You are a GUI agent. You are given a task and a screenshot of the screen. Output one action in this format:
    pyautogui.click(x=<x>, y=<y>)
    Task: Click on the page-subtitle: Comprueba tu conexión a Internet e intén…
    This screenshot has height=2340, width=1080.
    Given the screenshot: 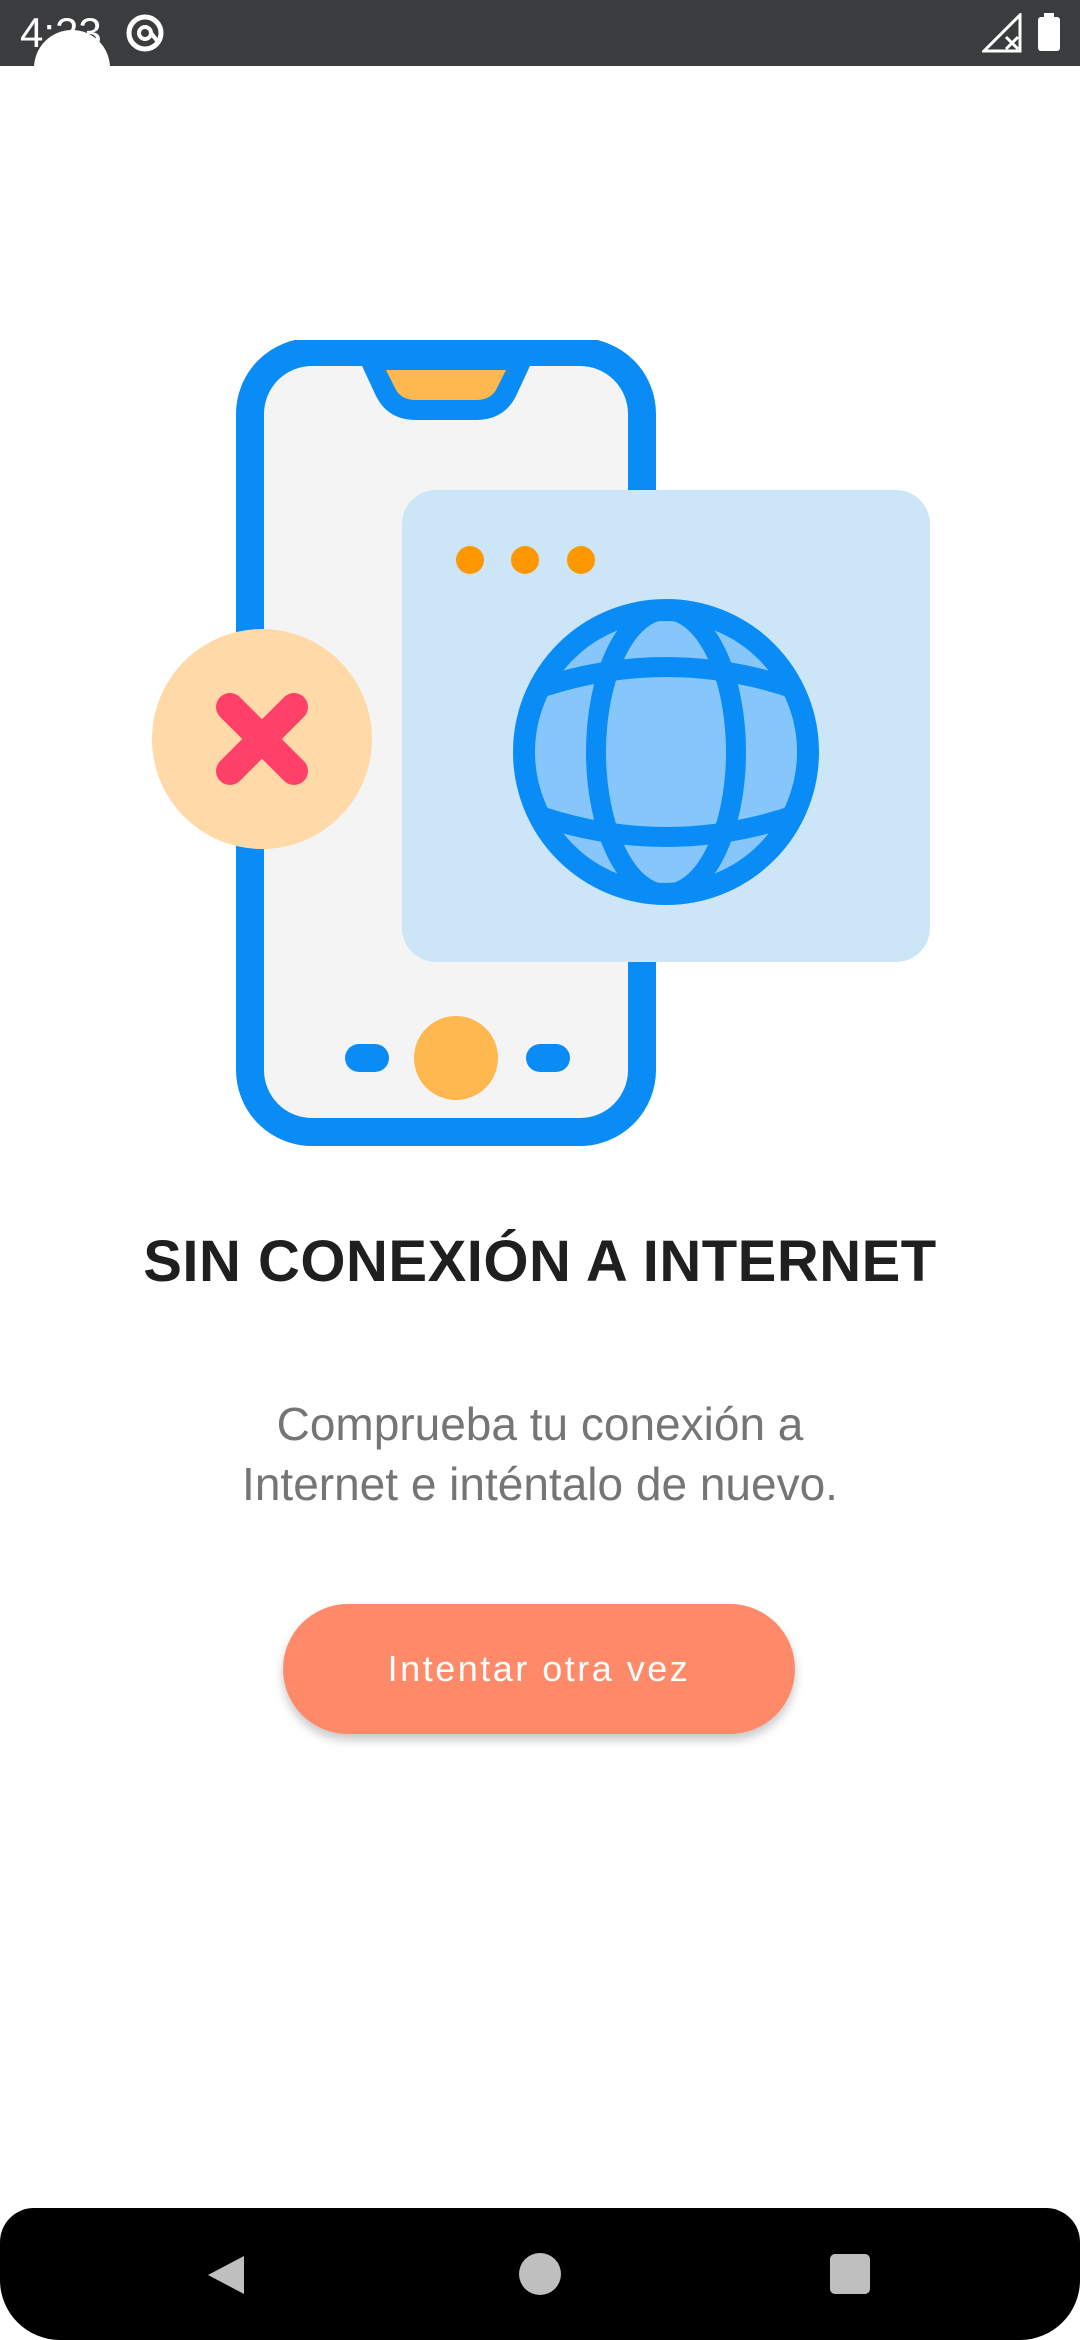 What is the action you would take?
    pyautogui.click(x=540, y=1454)
    